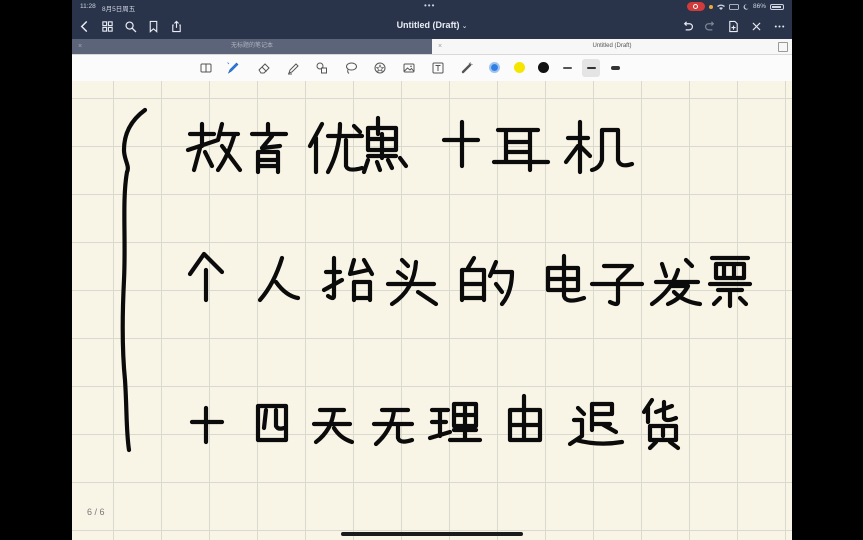 This screenshot has height=540, width=863. Describe the element at coordinates (134, 280) in the screenshot. I see `bracket-stroke` at that location.